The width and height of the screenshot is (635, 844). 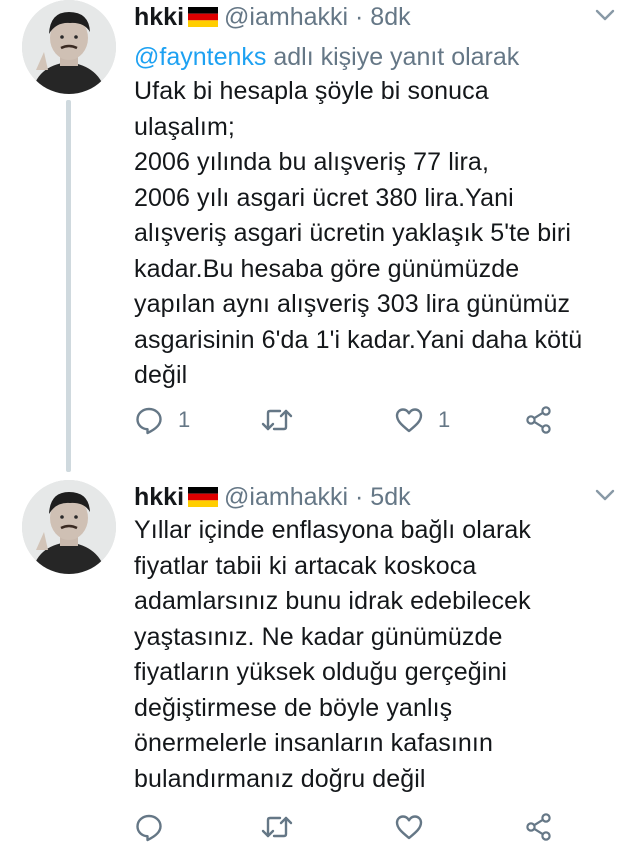 What do you see at coordinates (68, 286) in the screenshot?
I see `thread-line` at bounding box center [68, 286].